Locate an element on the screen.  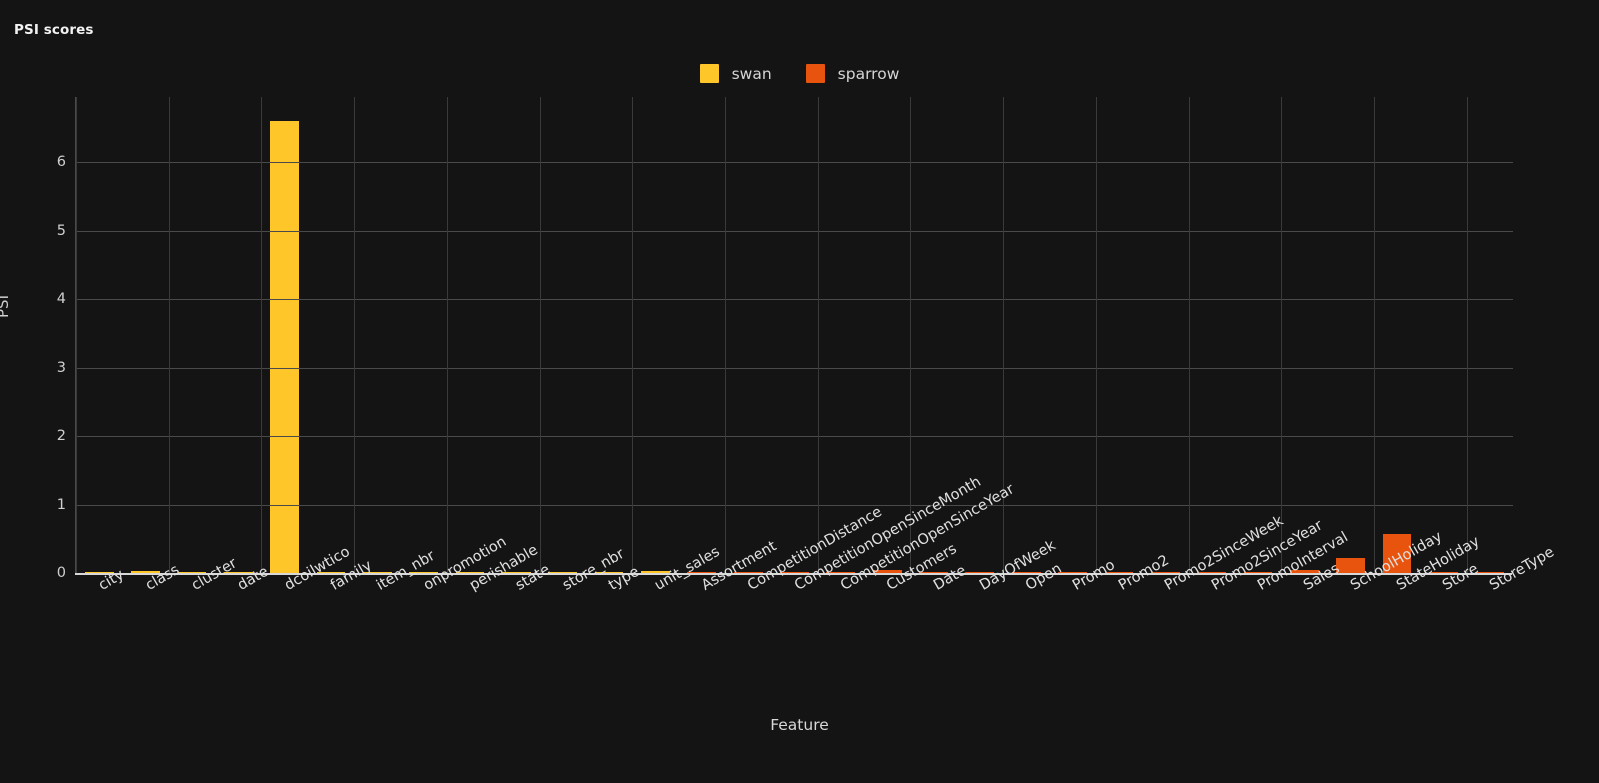
y-tick-label: 3 is located at coordinates (61, 367).